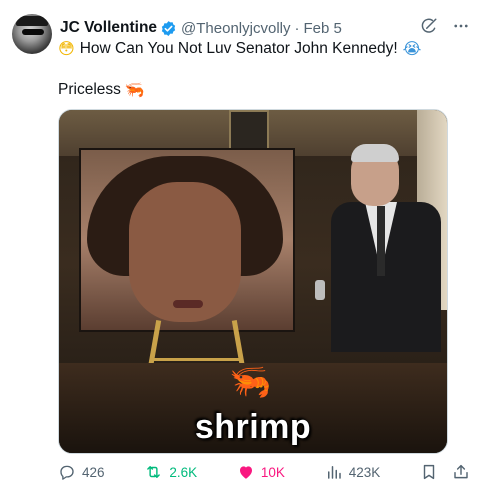 The height and width of the screenshot is (500, 482). What do you see at coordinates (134, 89) in the screenshot?
I see `shrimp-emoji: 🦐` at bounding box center [134, 89].